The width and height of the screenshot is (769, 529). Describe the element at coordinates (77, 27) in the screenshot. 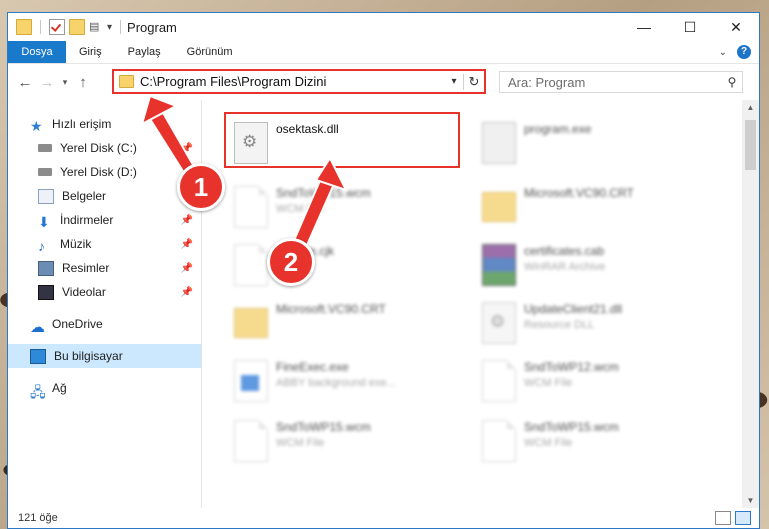

I see `new-folder-icon` at that location.